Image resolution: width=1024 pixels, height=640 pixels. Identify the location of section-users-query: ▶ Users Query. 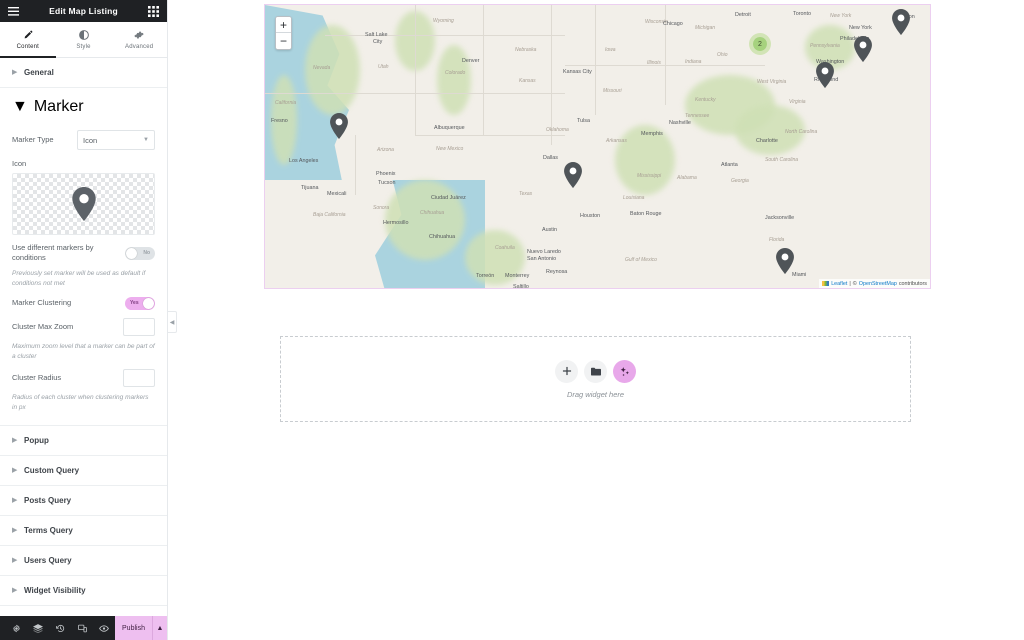
(83, 561).